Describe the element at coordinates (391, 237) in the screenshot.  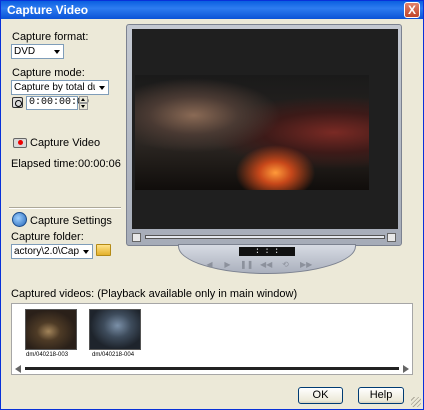
I see `scrub-end-handle` at that location.